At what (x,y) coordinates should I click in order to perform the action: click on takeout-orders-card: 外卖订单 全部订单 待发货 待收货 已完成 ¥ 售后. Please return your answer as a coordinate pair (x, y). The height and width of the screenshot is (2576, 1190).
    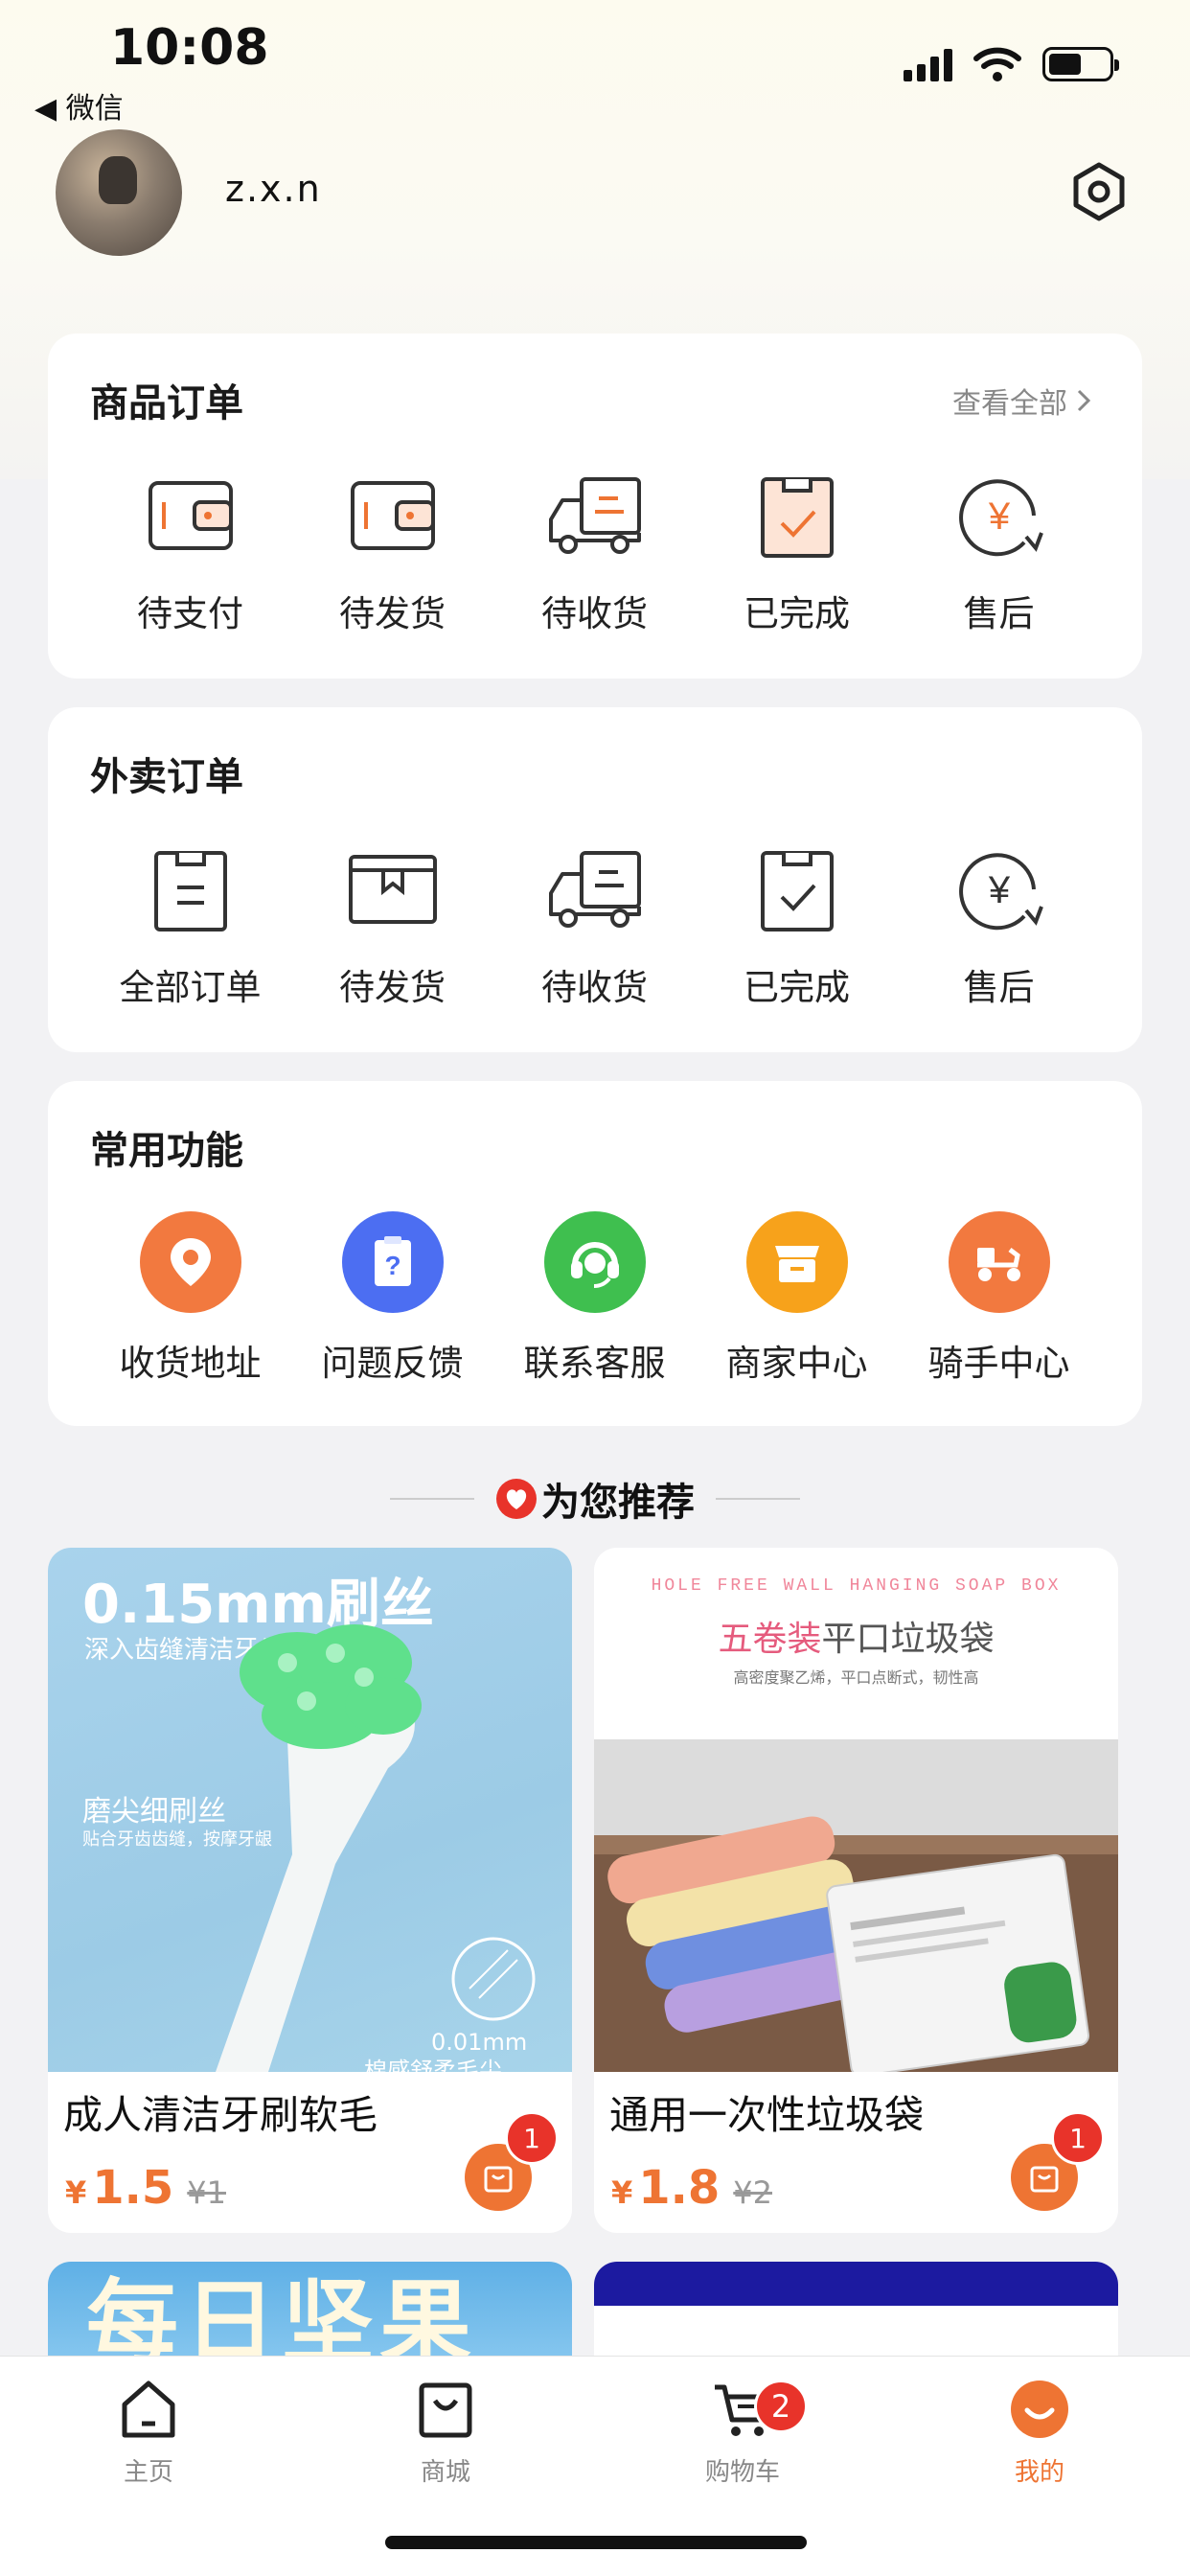
    Looking at the image, I should click on (595, 879).